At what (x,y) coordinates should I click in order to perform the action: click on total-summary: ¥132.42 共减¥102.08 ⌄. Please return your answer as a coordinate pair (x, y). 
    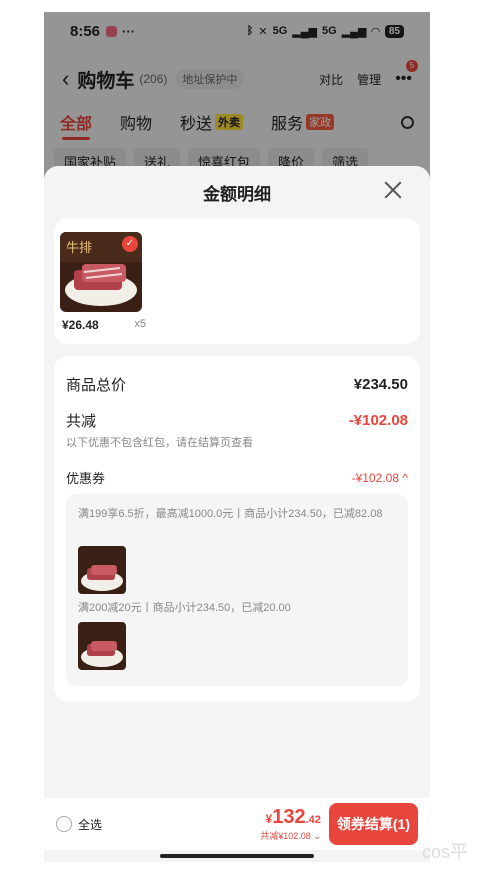
    Looking at the image, I should click on (290, 824).